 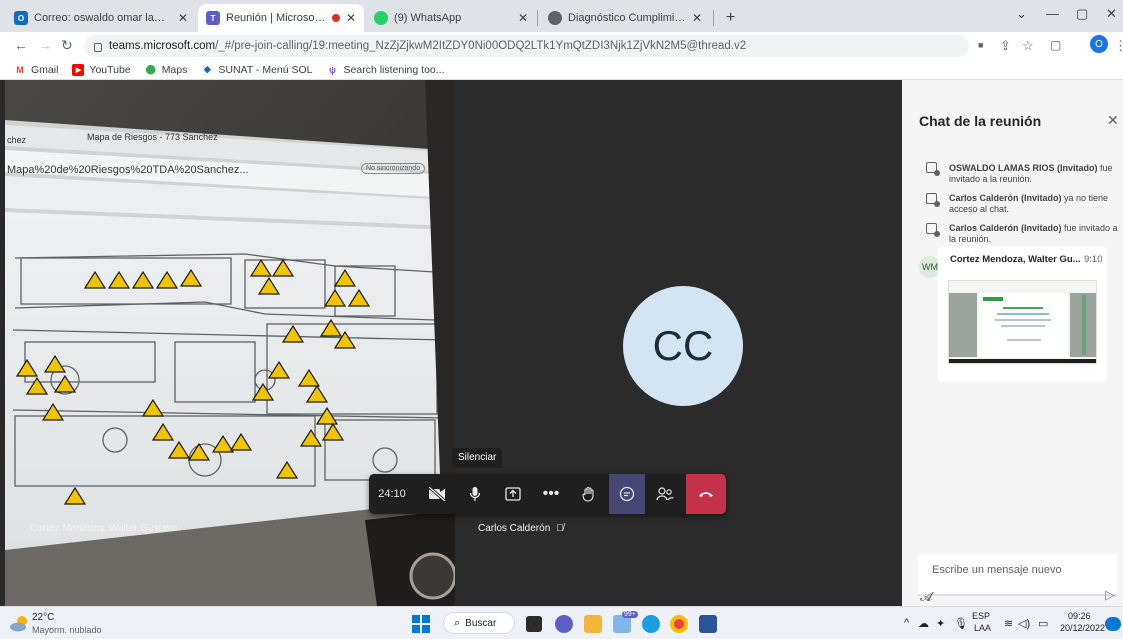 I want to click on tab-diagnostico: Diagnóstico Cumplimiento Ley 2 ✕, so click(x=625, y=18).